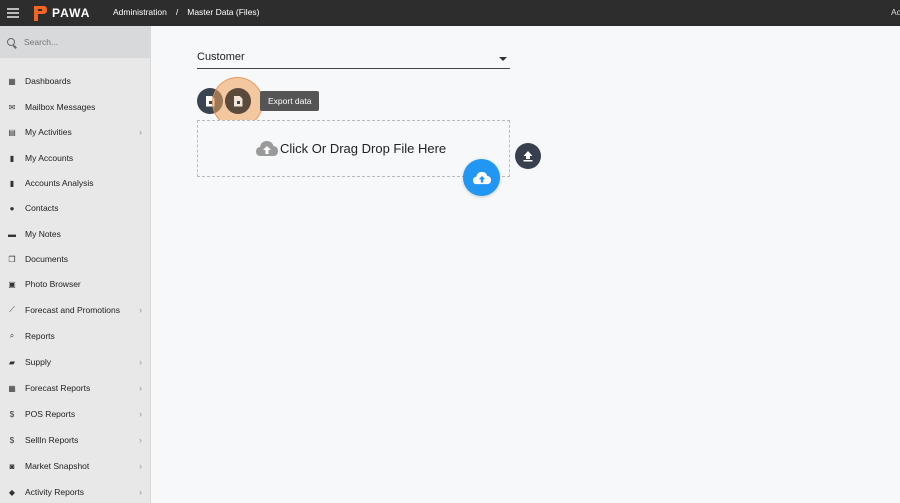  What do you see at coordinates (48, 81) in the screenshot?
I see `sidebar-item-label: Dashboards` at bounding box center [48, 81].